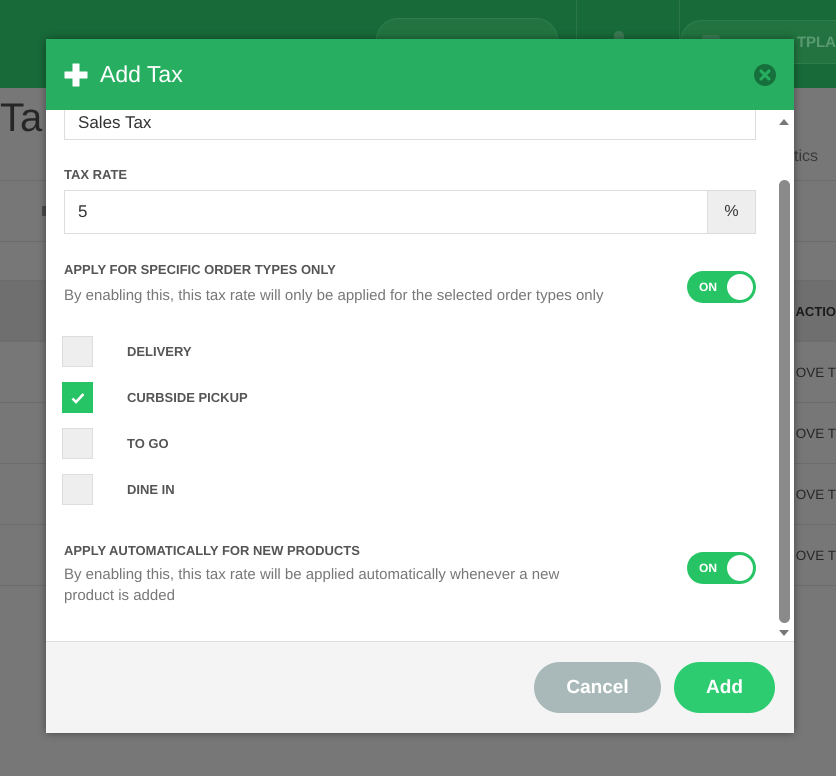  I want to click on add-button: Add, so click(724, 687).